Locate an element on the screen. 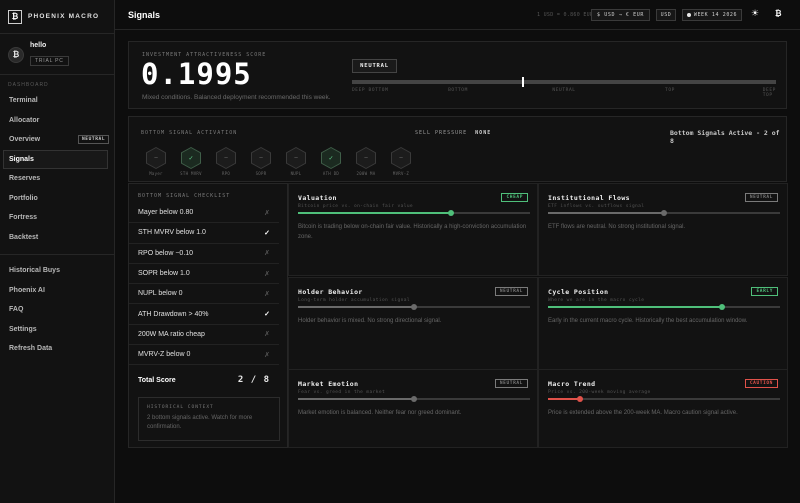 The image size is (800, 503). sidebar-item-phoenix-ai: Phoenix AI is located at coordinates (57, 291).